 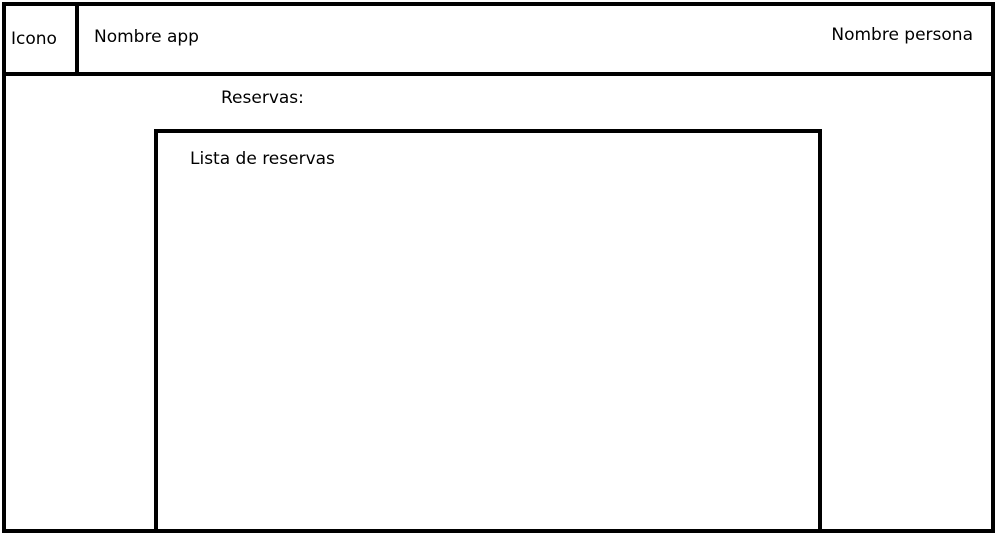 What do you see at coordinates (146, 37) in the screenshot?
I see `app-name: Nombre app` at bounding box center [146, 37].